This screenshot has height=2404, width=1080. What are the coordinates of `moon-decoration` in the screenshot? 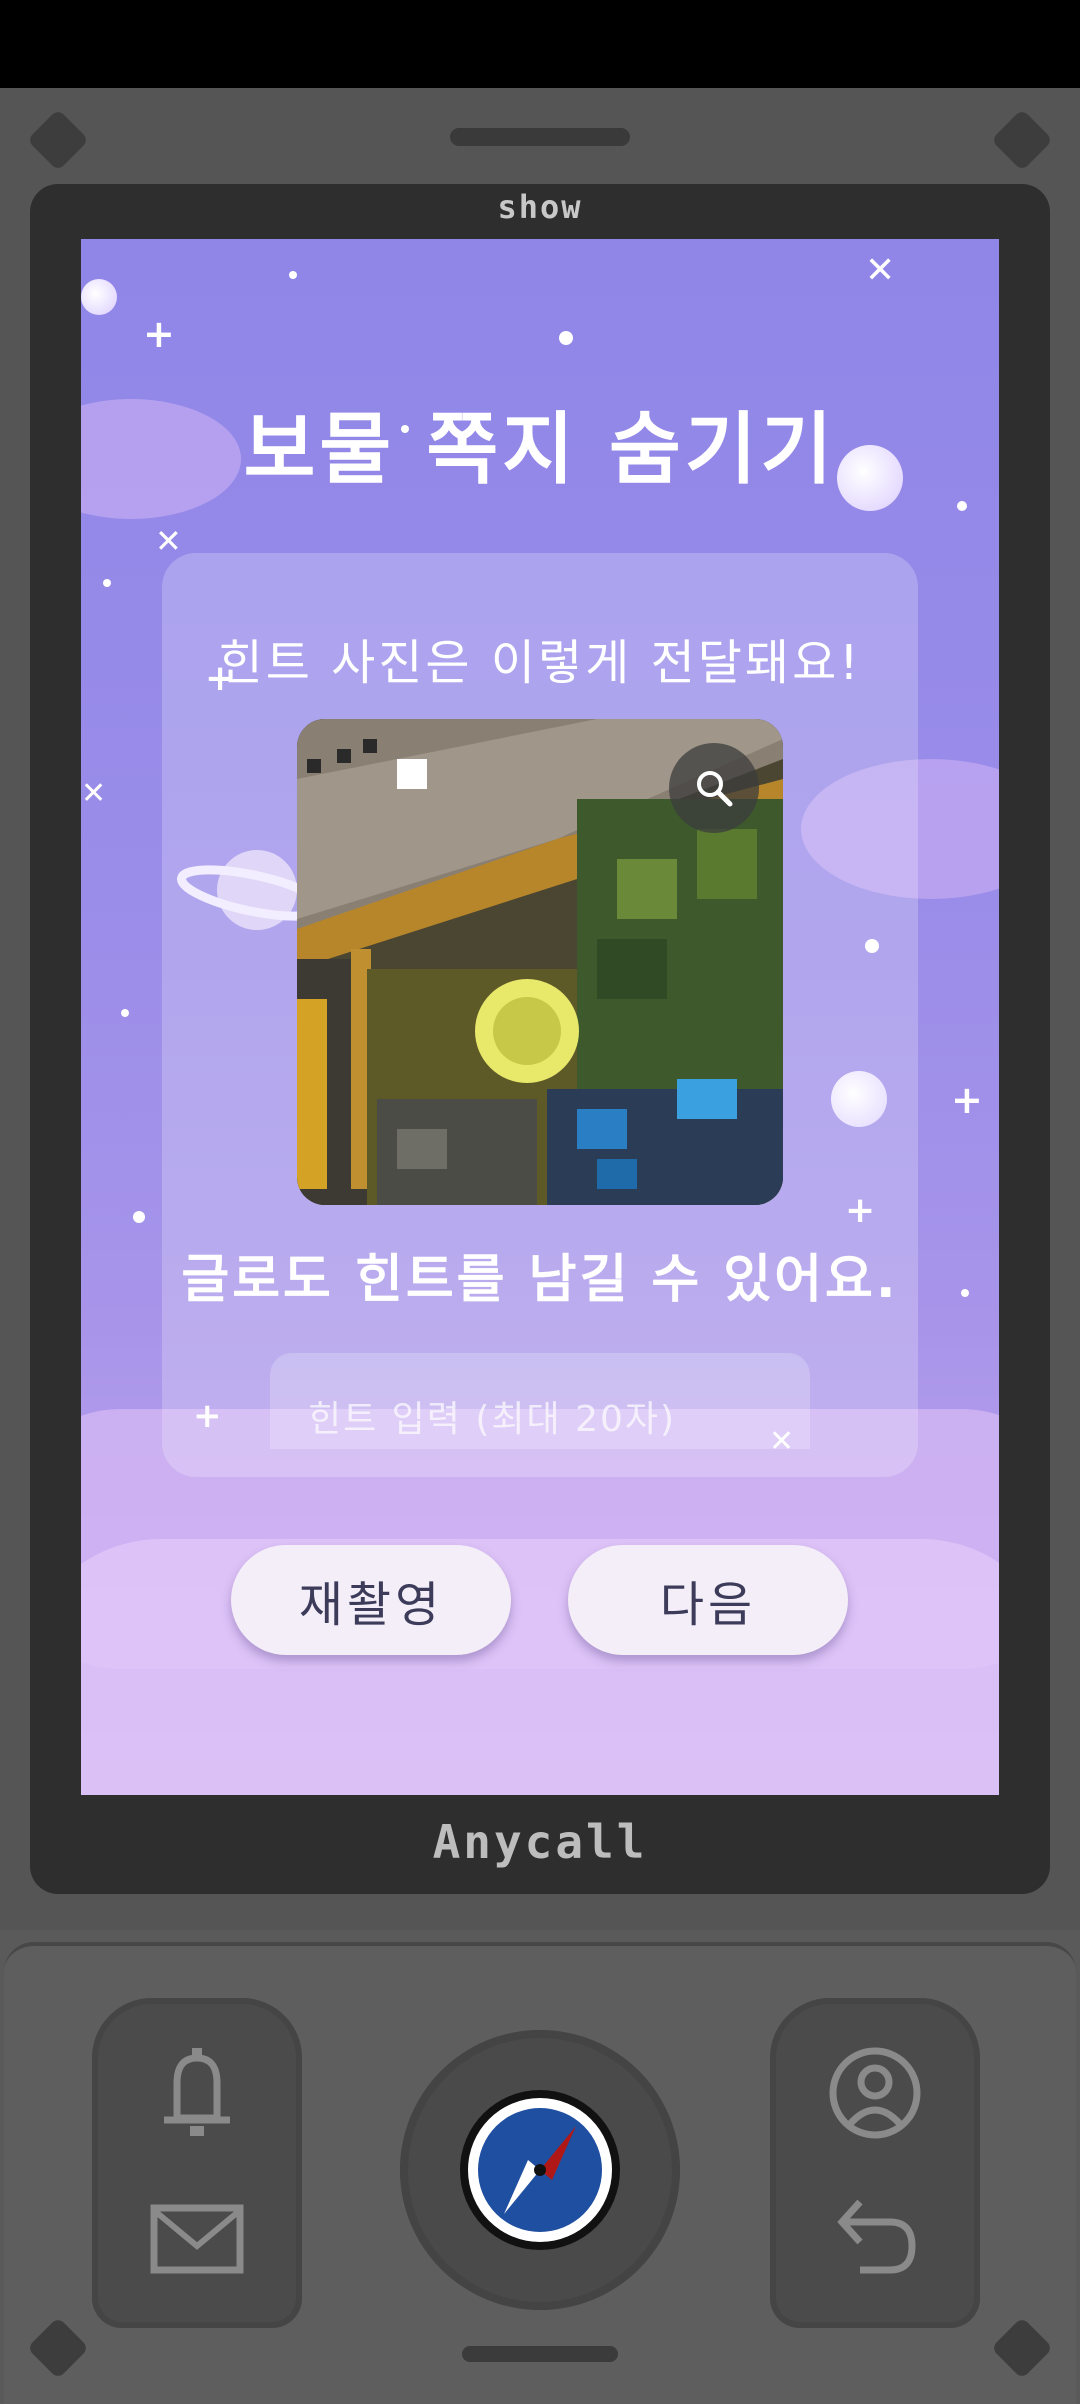 It's located at (99, 297).